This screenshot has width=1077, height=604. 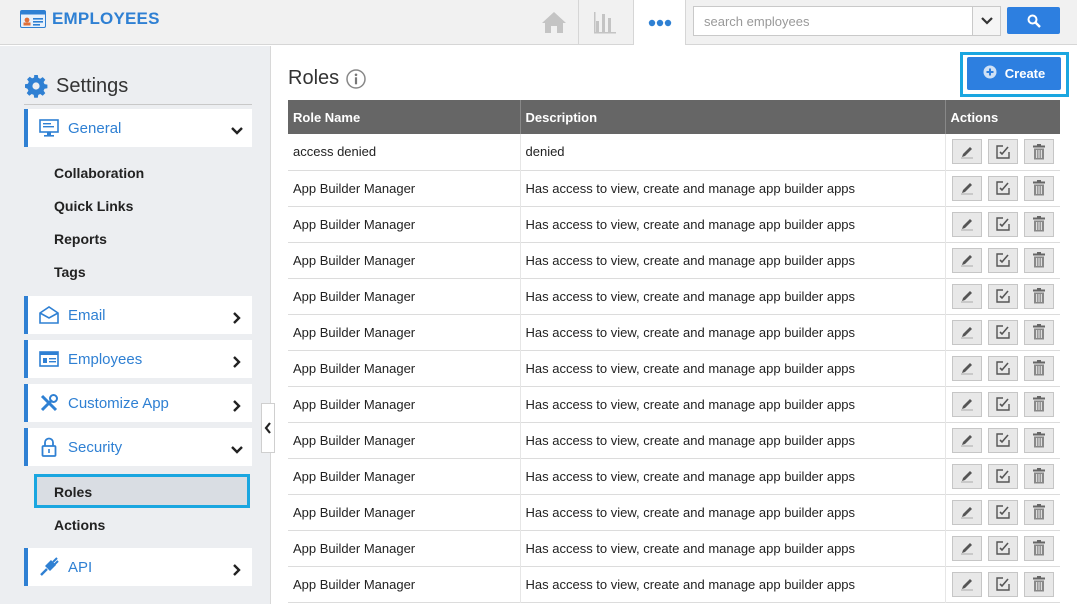 What do you see at coordinates (80, 239) in the screenshot?
I see `sidebar-subitem-reports: Reports` at bounding box center [80, 239].